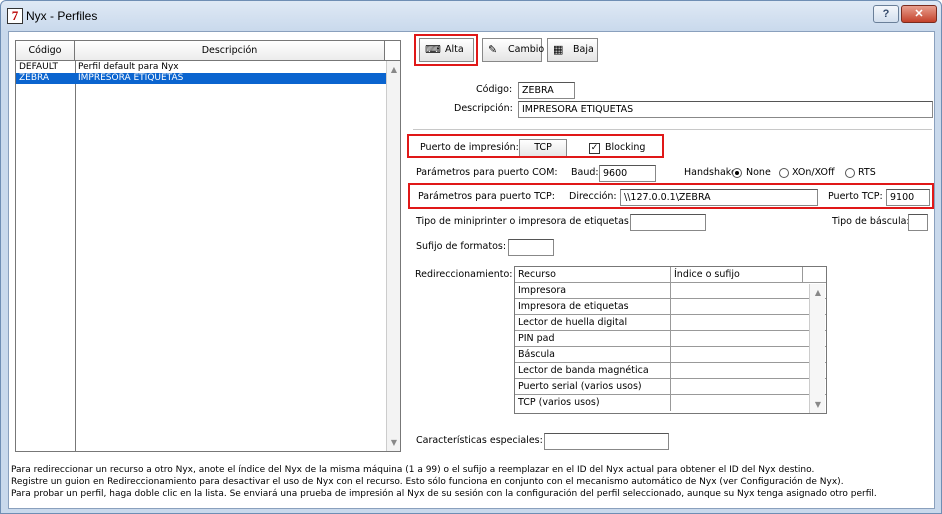  I want to click on delete-button-label: Baja, so click(583, 49).